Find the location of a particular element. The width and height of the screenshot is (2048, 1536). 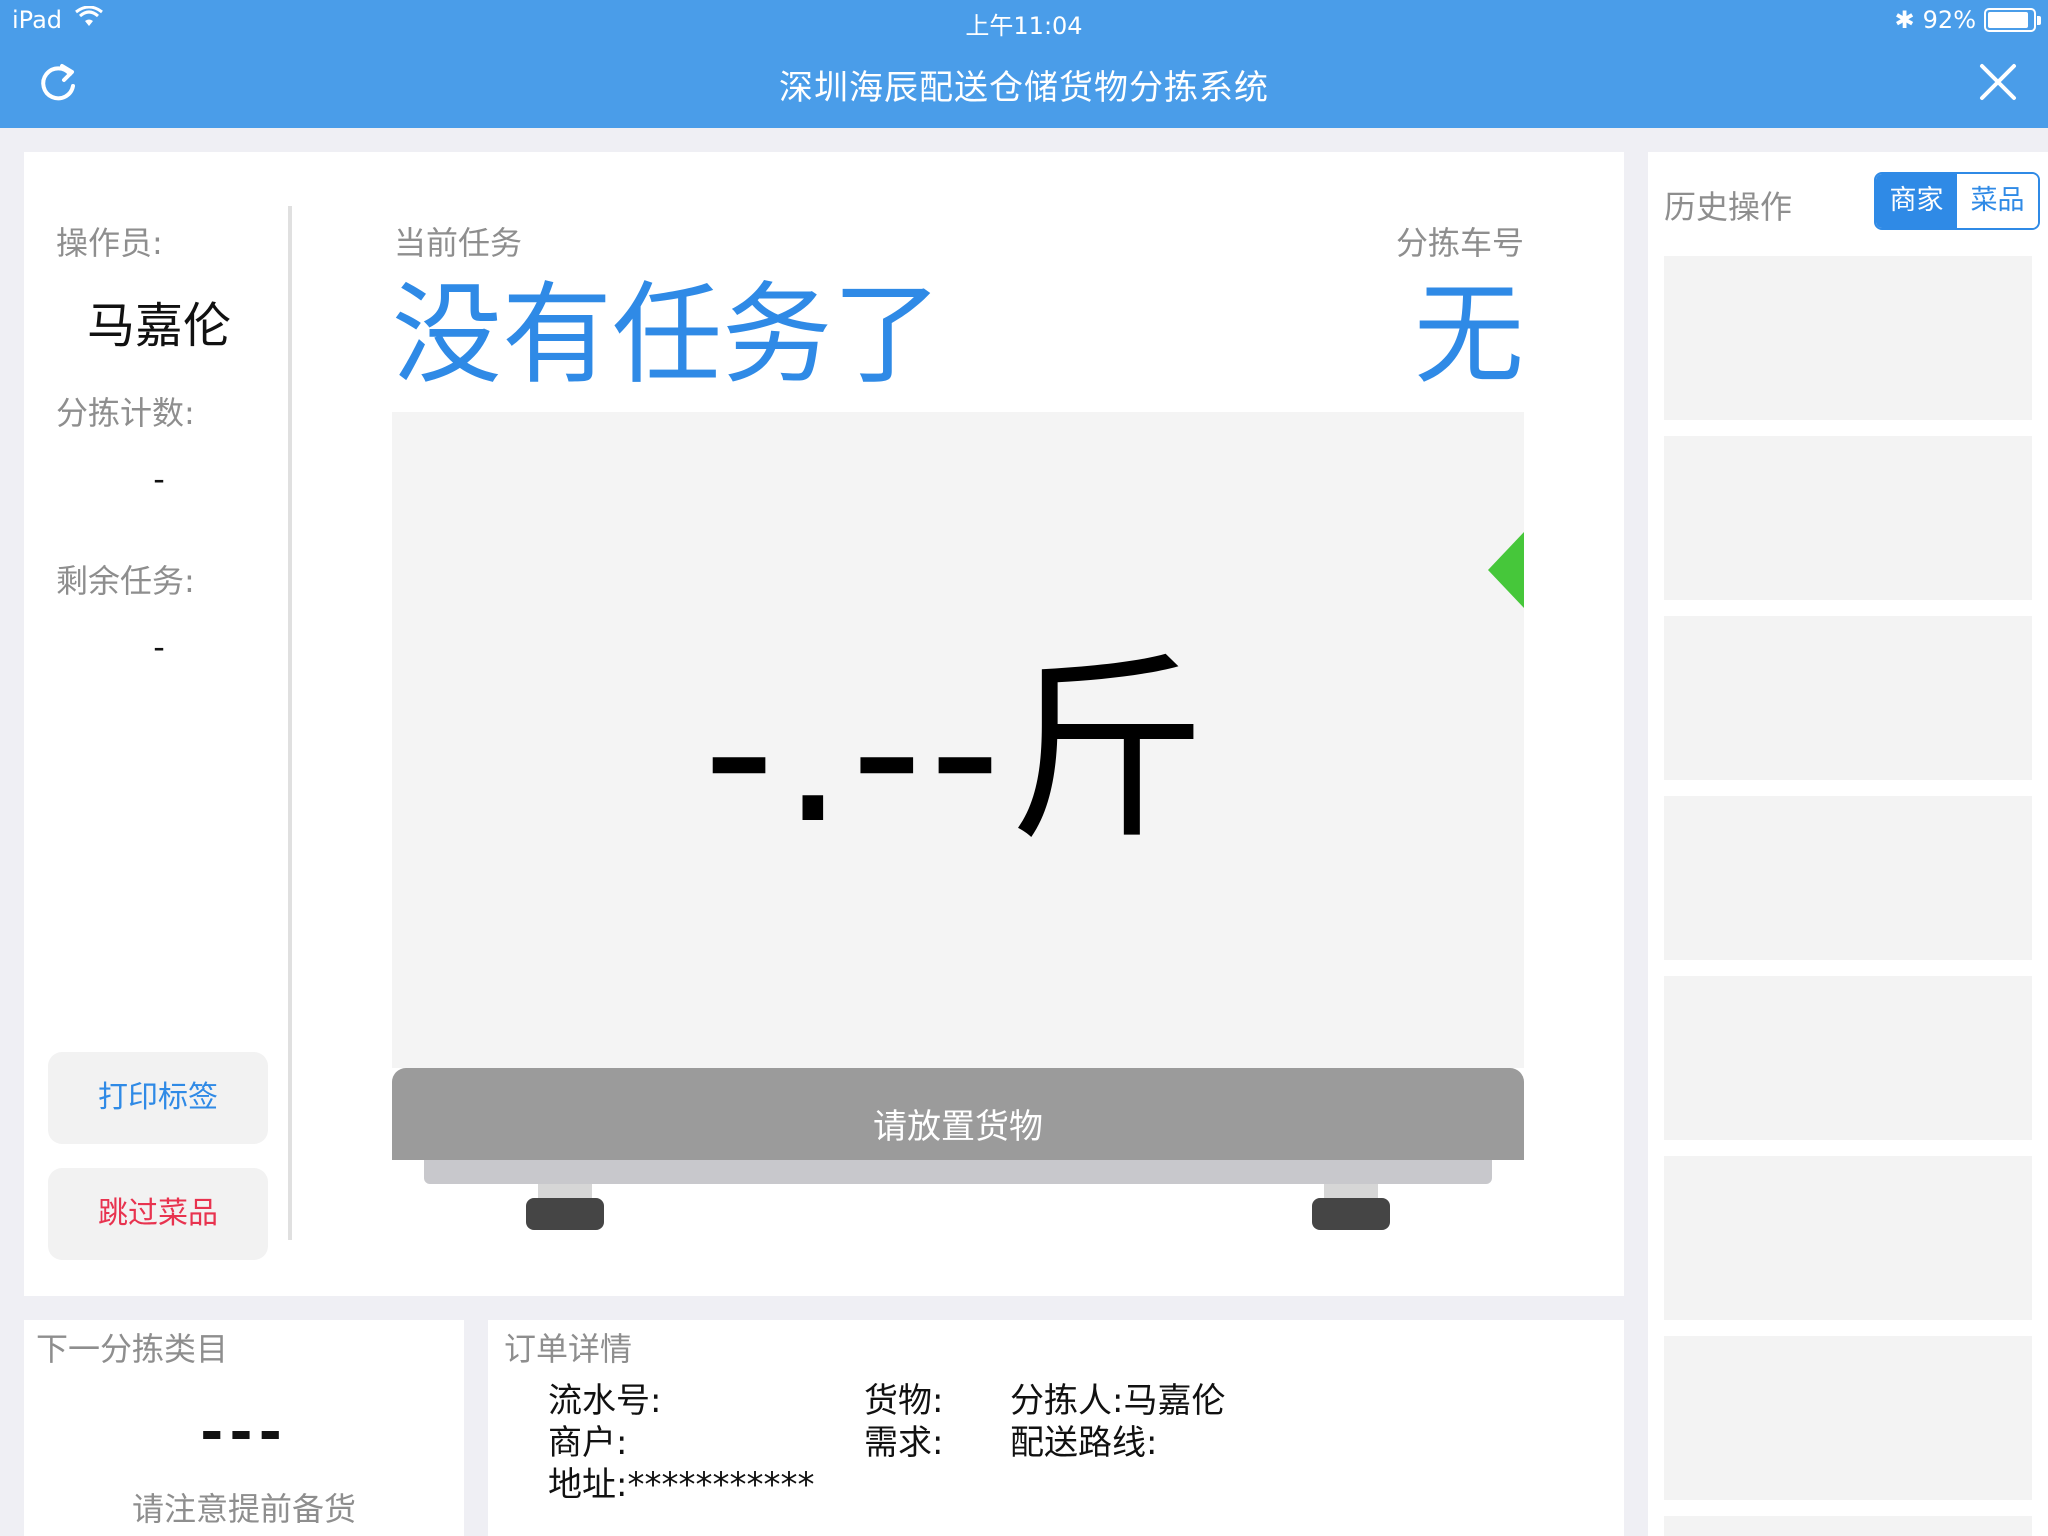

sidebar-divider is located at coordinates (290, 723).